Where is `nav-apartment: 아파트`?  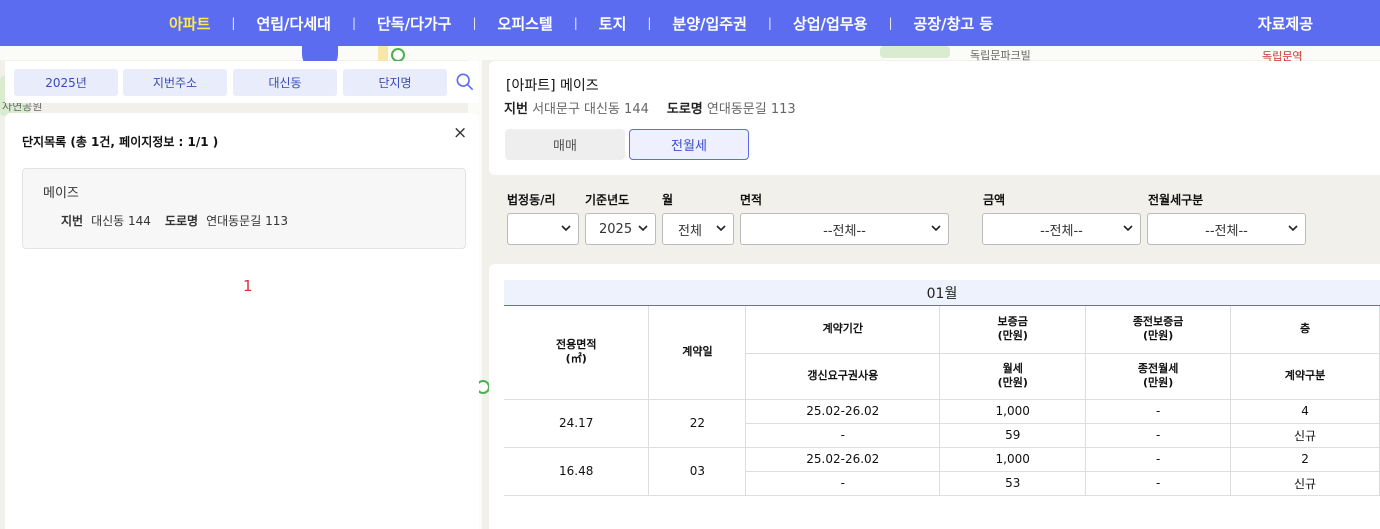
nav-apartment: 아파트 is located at coordinates (189, 23).